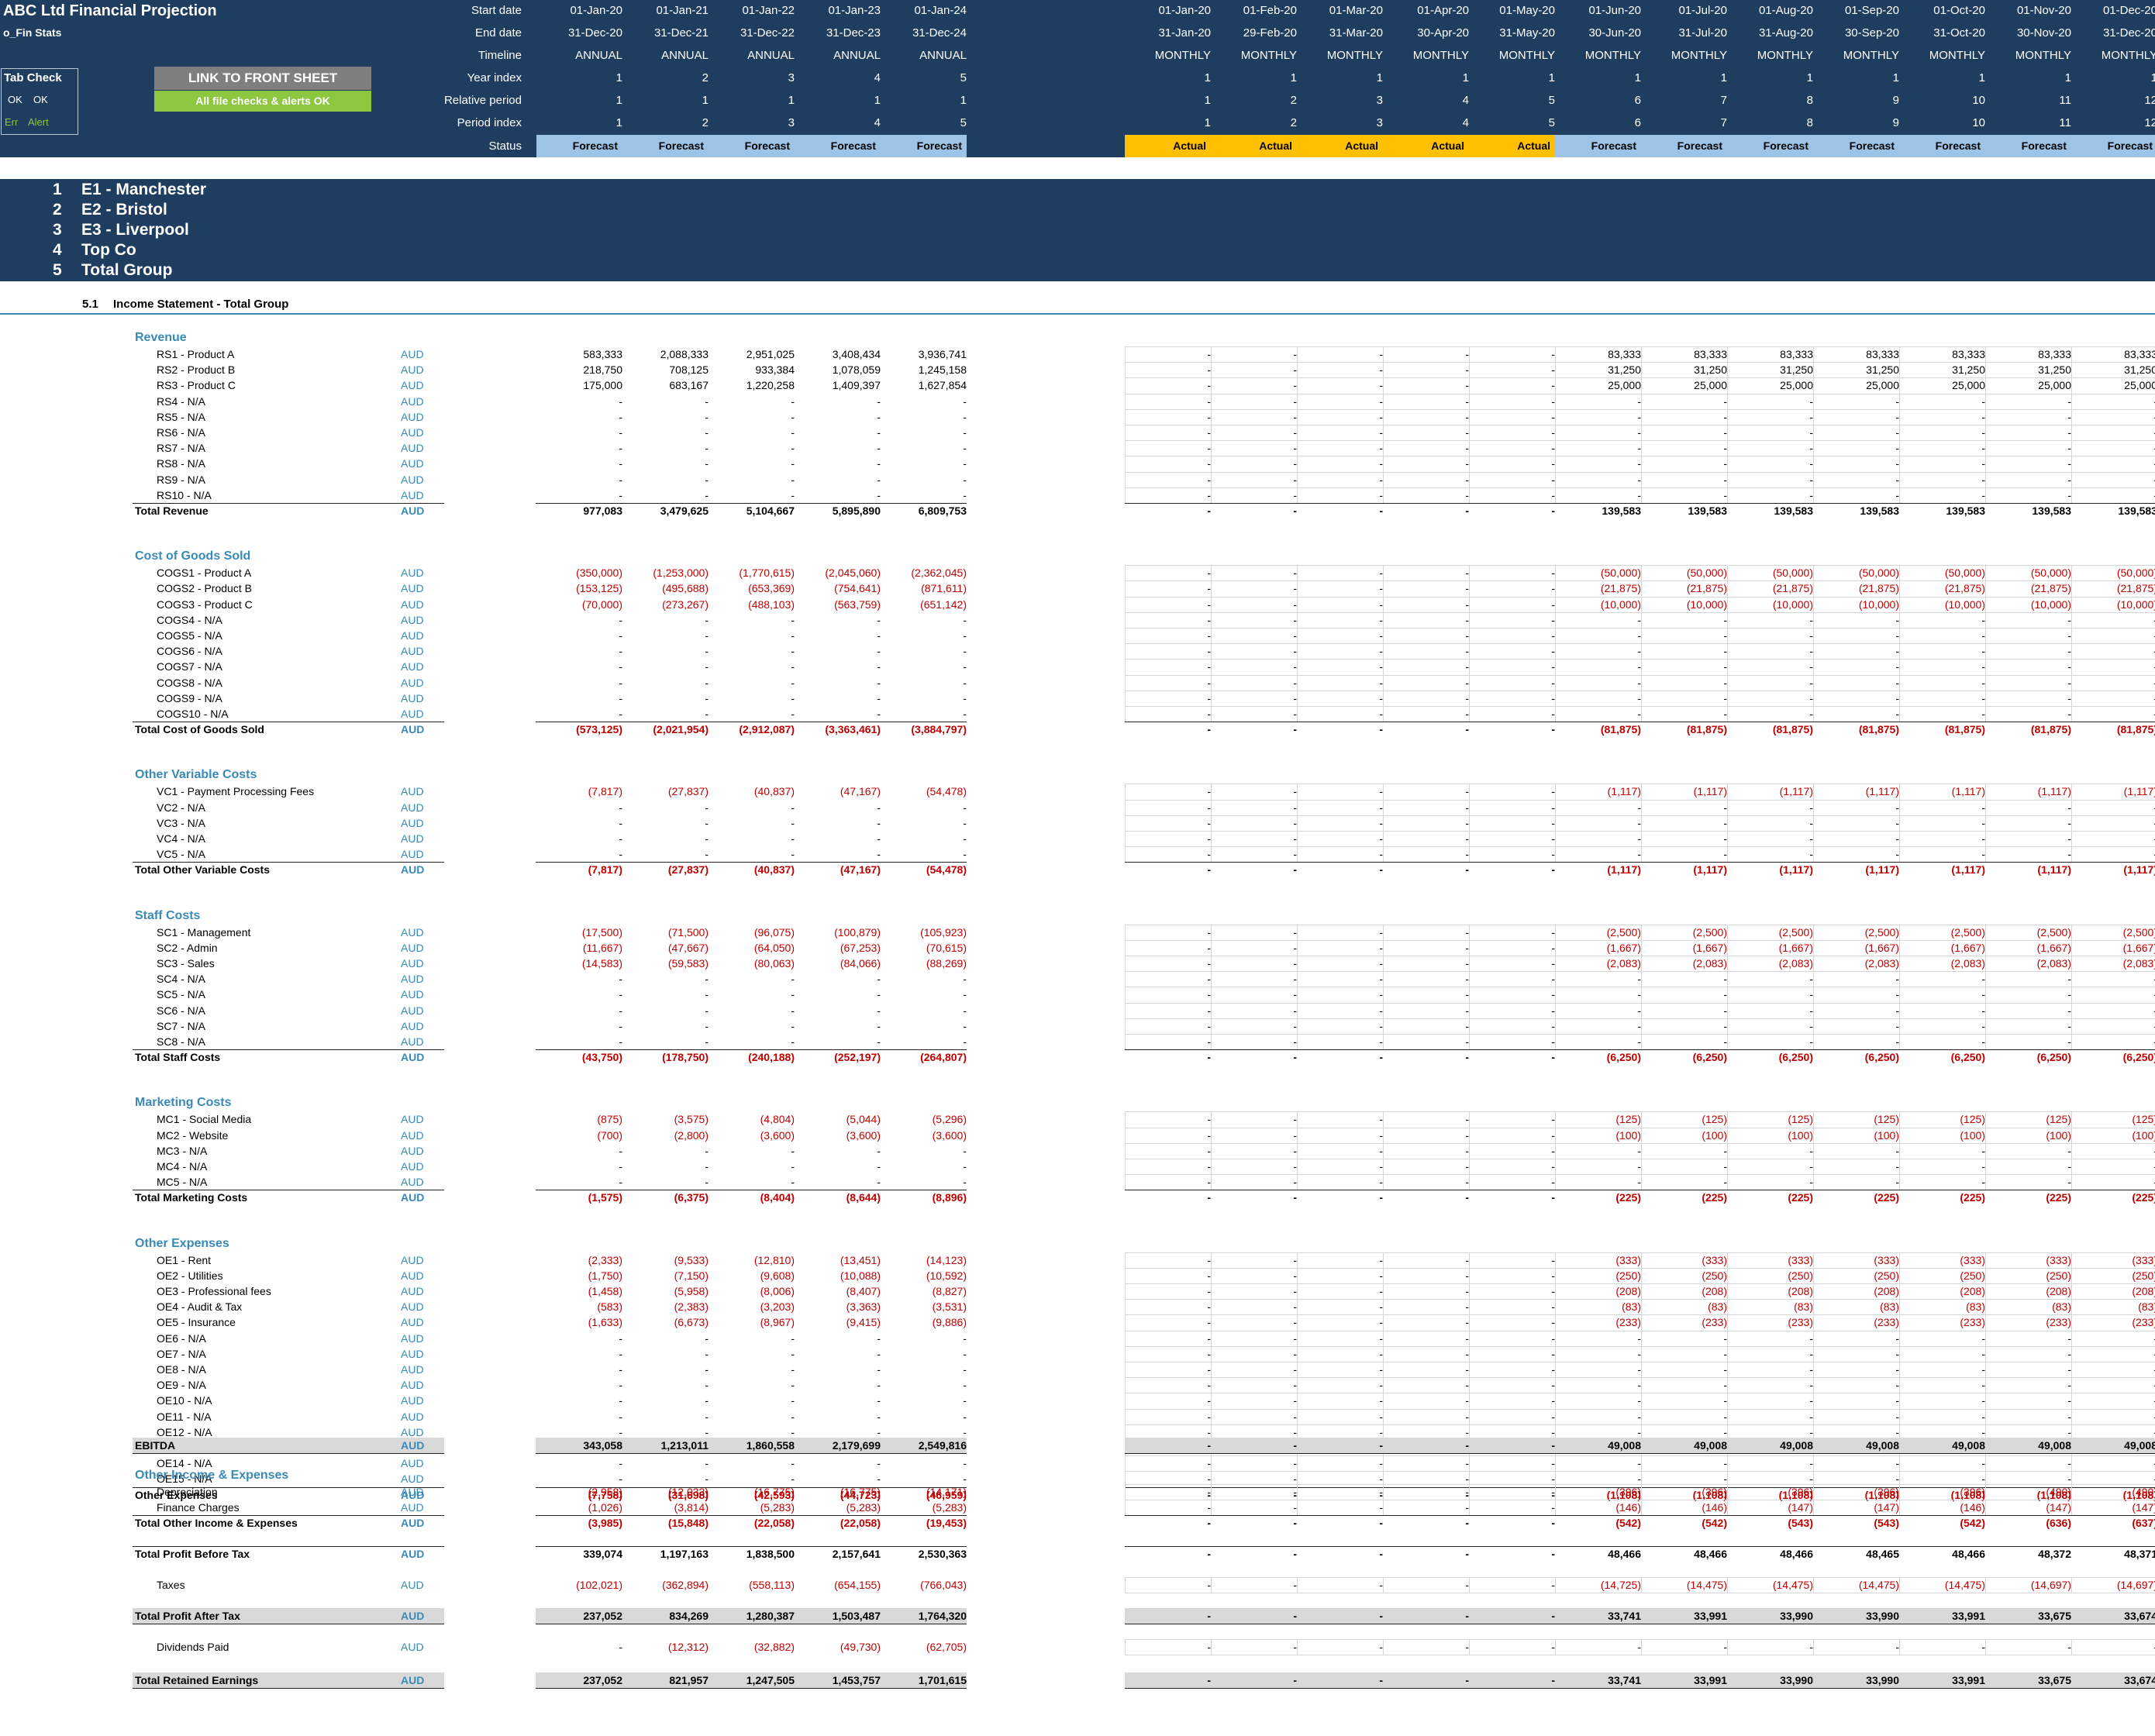 This screenshot has height=1736, width=2155. Describe the element at coordinates (609, 1307) in the screenshot. I see `annual-value: (583)` at that location.